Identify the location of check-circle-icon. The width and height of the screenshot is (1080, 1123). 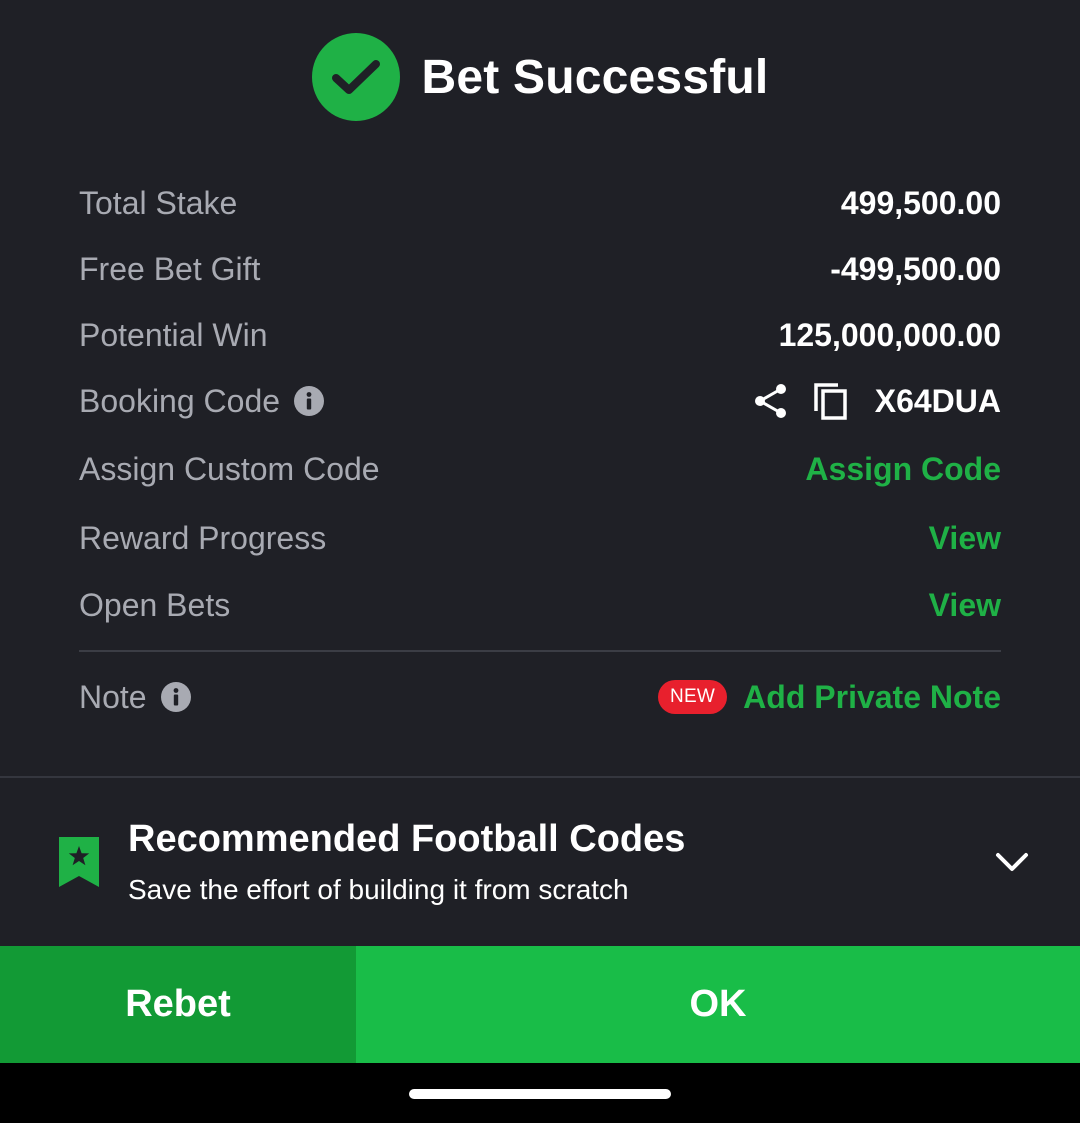
(355, 77).